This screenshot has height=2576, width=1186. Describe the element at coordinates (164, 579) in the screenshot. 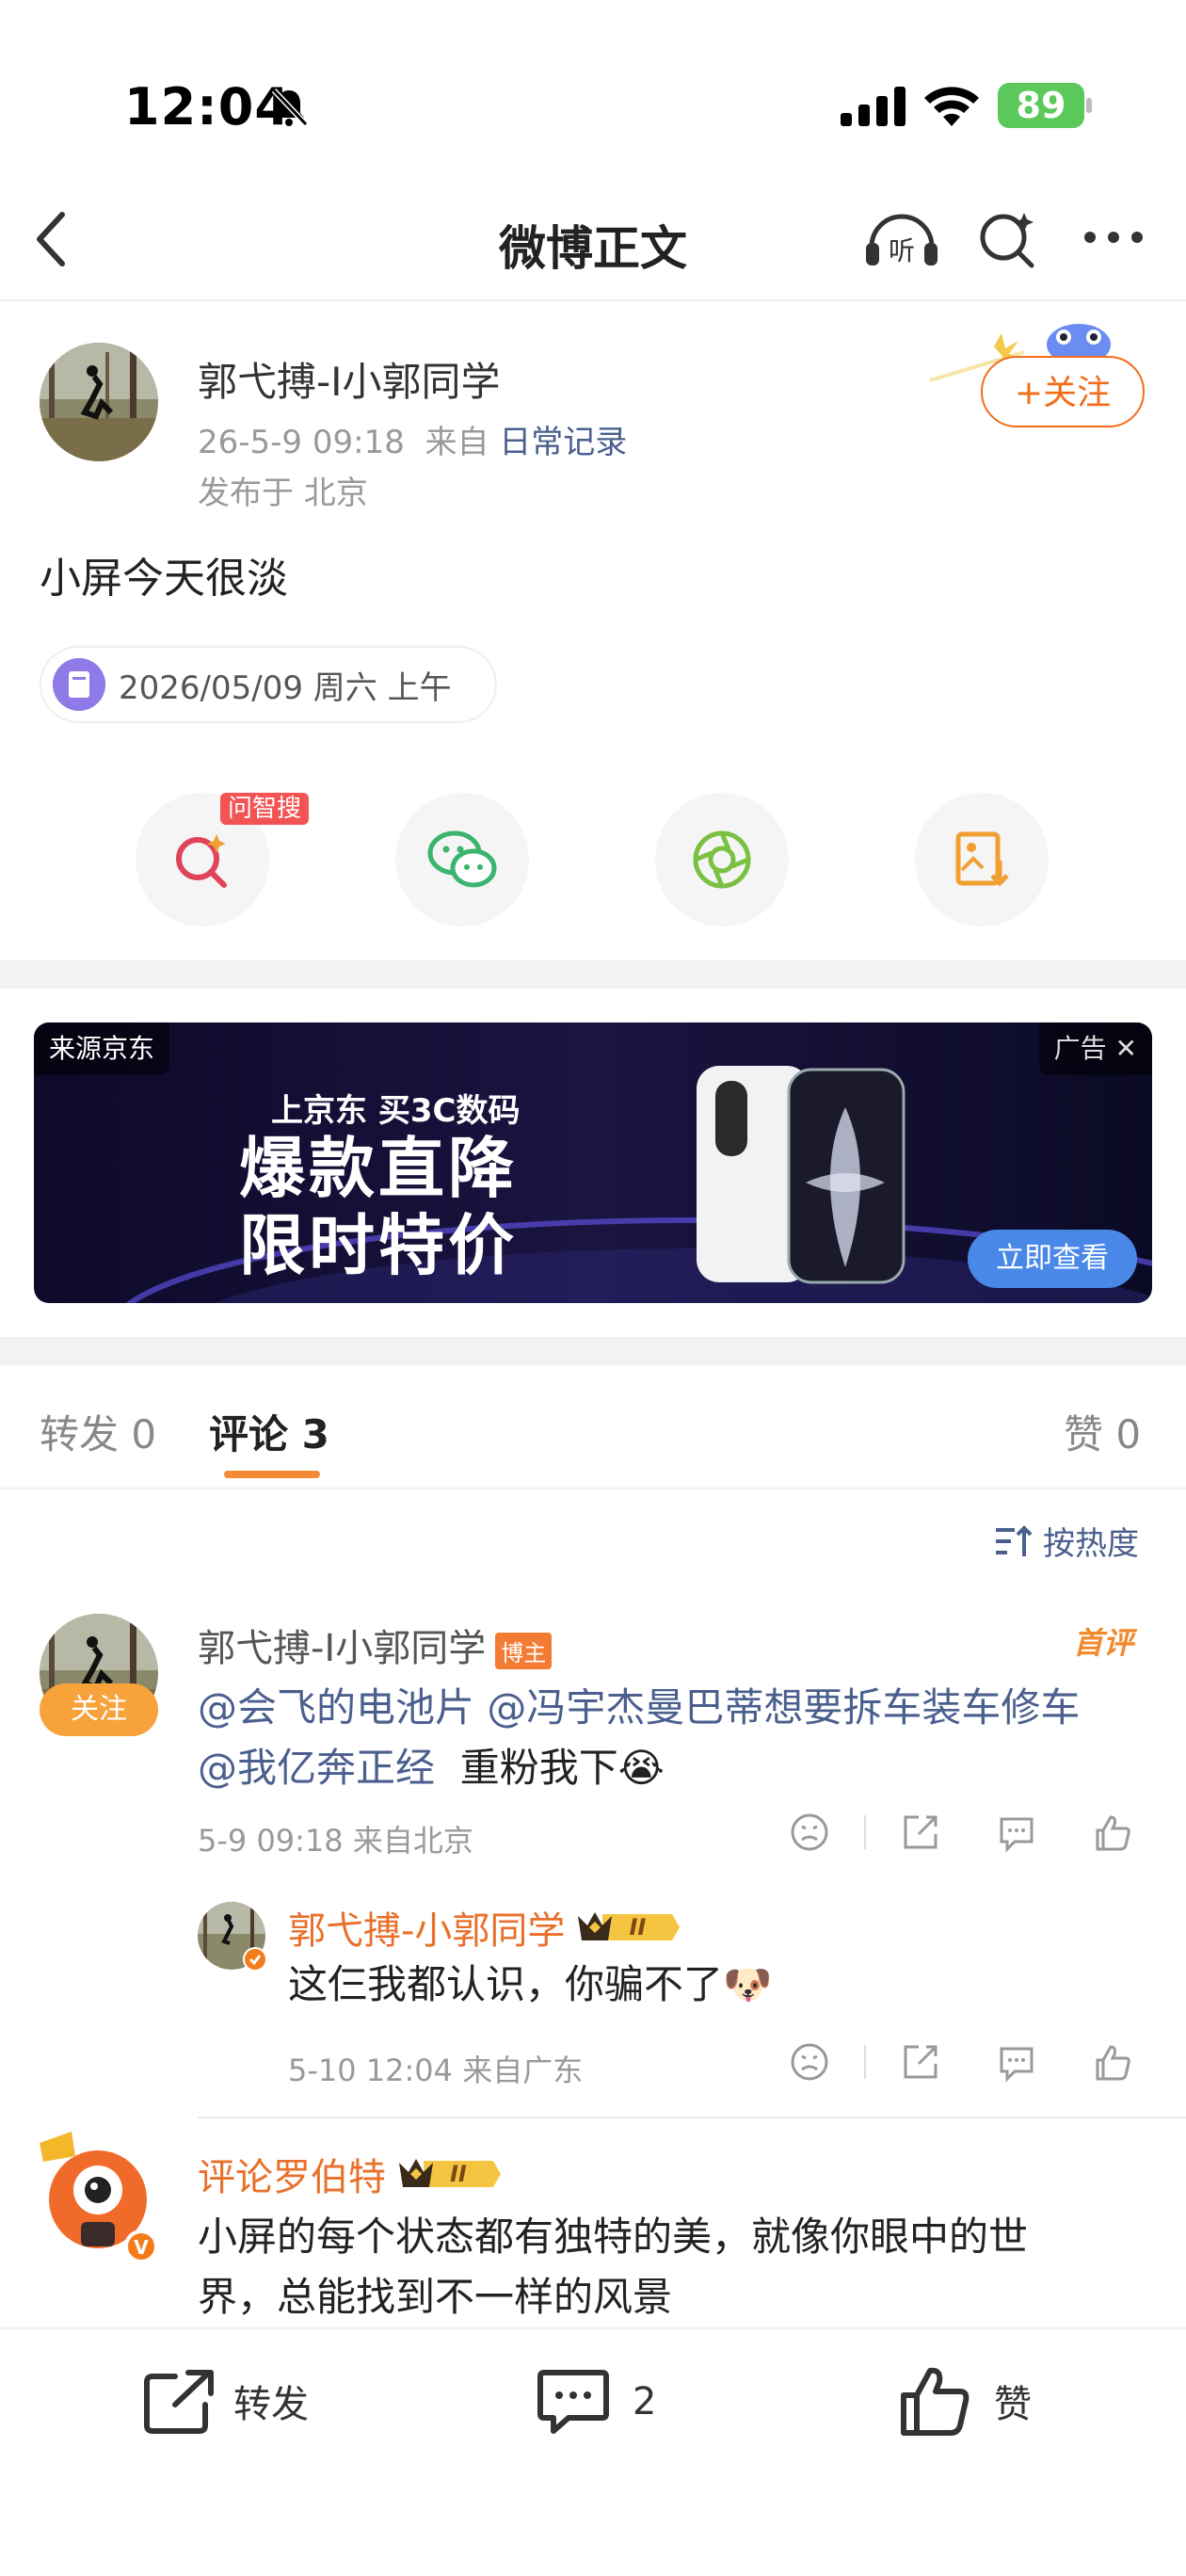

I see `post-text: 小屏今天很淡` at that location.